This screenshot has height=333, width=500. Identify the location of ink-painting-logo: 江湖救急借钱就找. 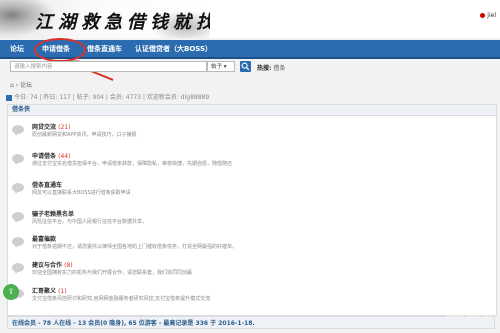
(105, 19).